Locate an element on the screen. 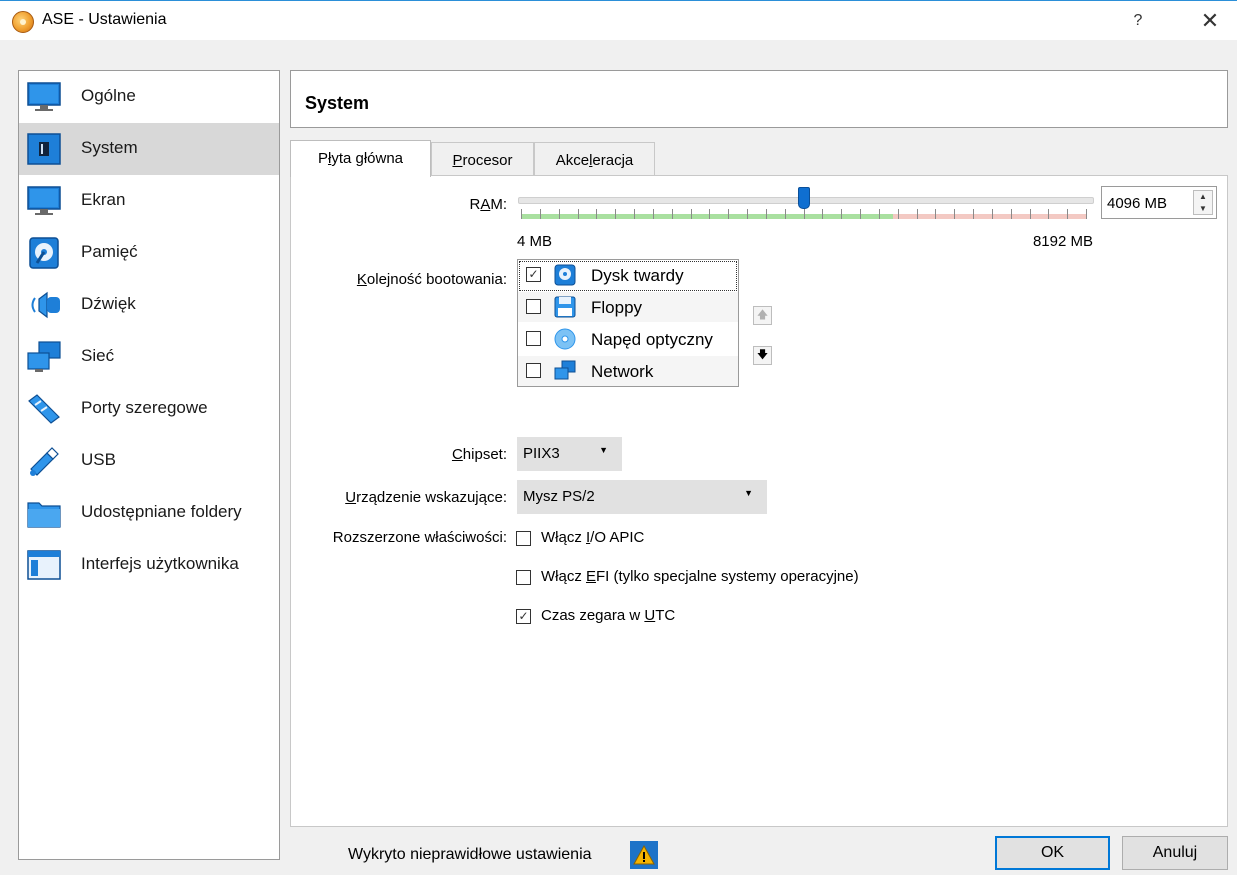 Image resolution: width=1237 pixels, height=875 pixels. sidebar-item-shared-folders: Udostępniane foldery is located at coordinates (149, 513).